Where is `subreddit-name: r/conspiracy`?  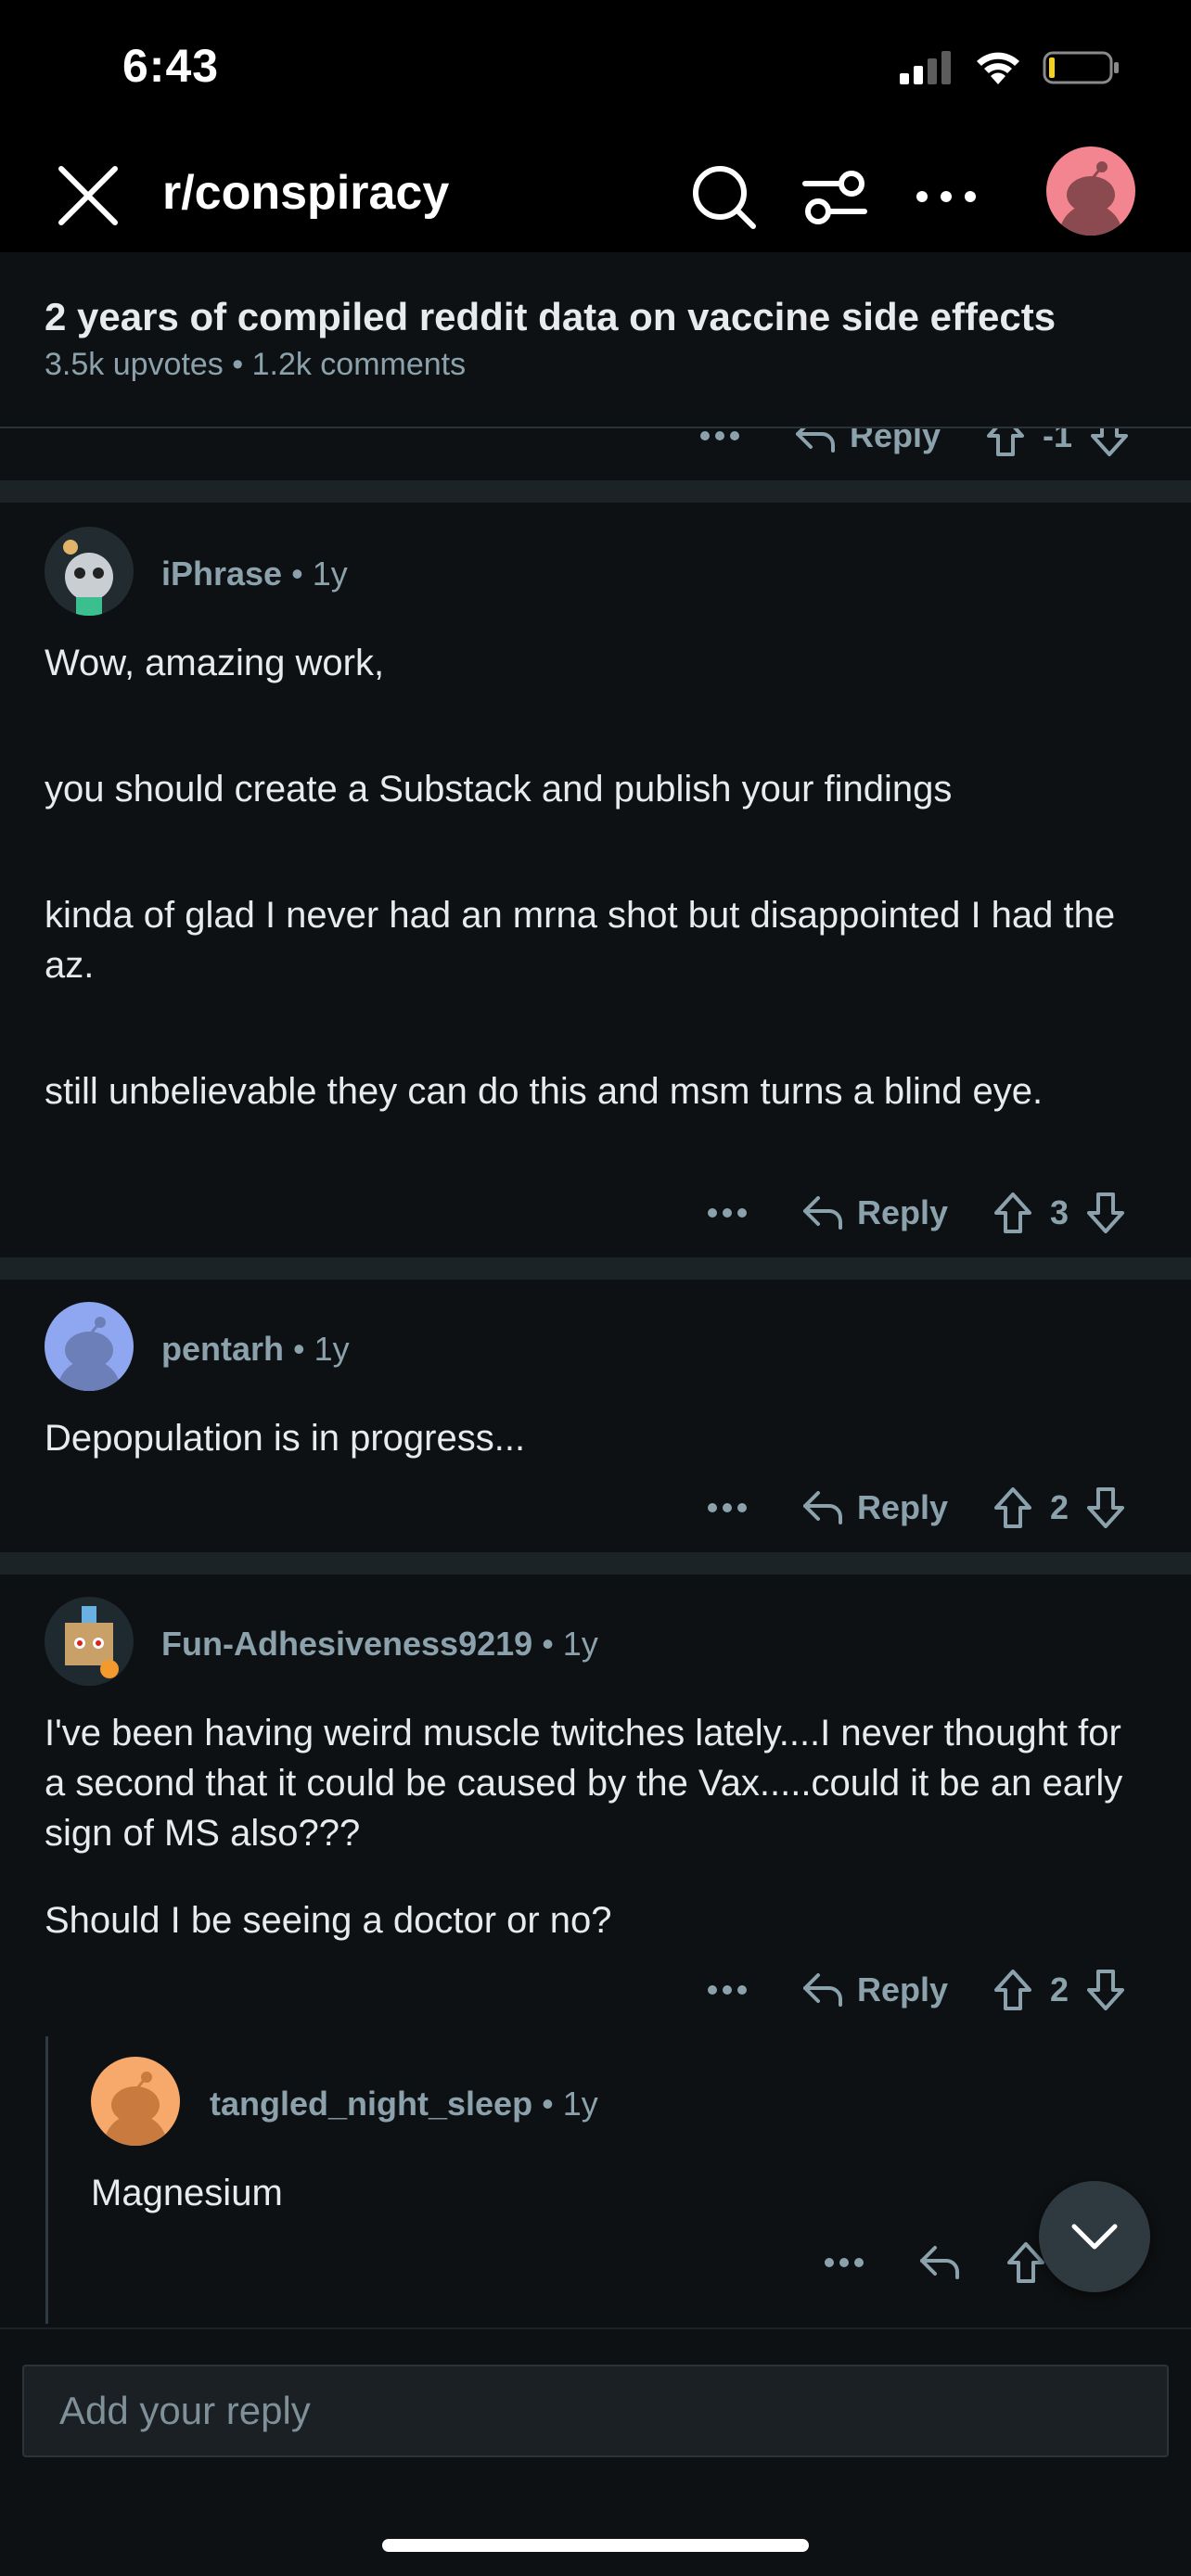
subreddit-name: r/conspiracy is located at coordinates (305, 193).